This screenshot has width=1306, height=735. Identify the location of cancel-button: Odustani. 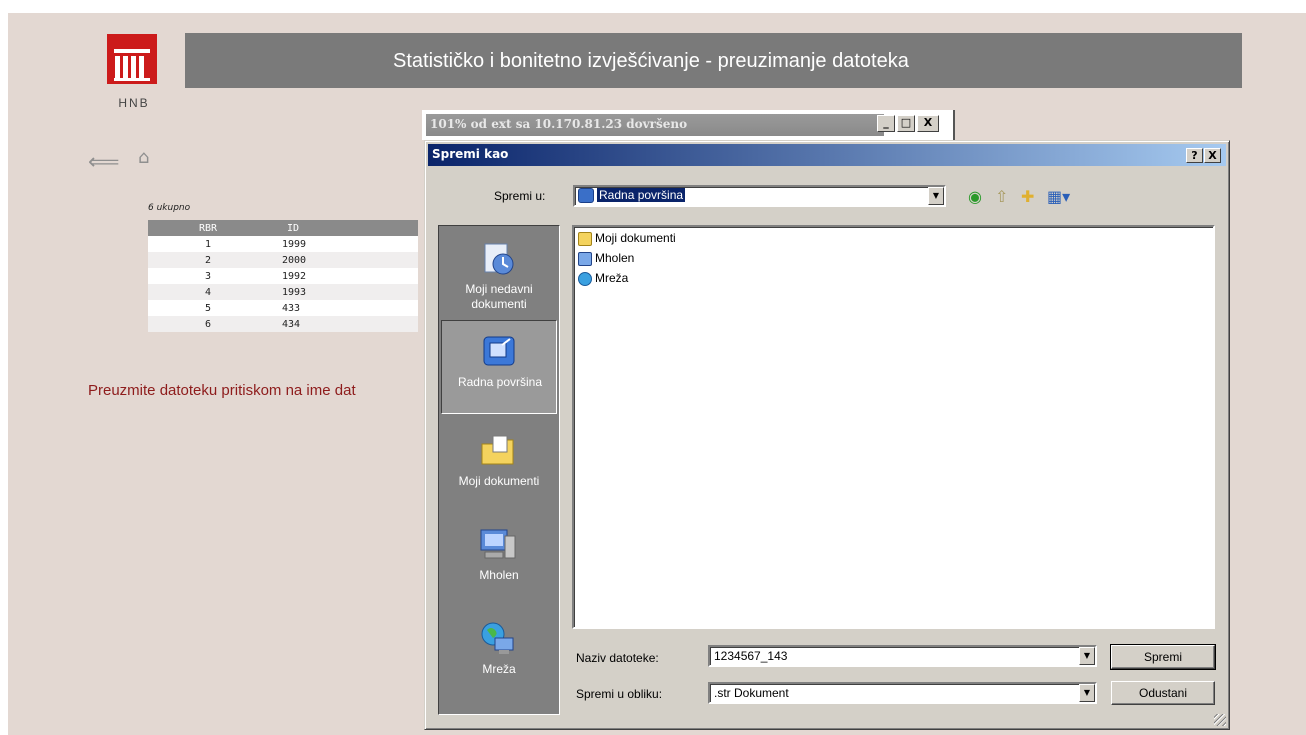
(1163, 693).